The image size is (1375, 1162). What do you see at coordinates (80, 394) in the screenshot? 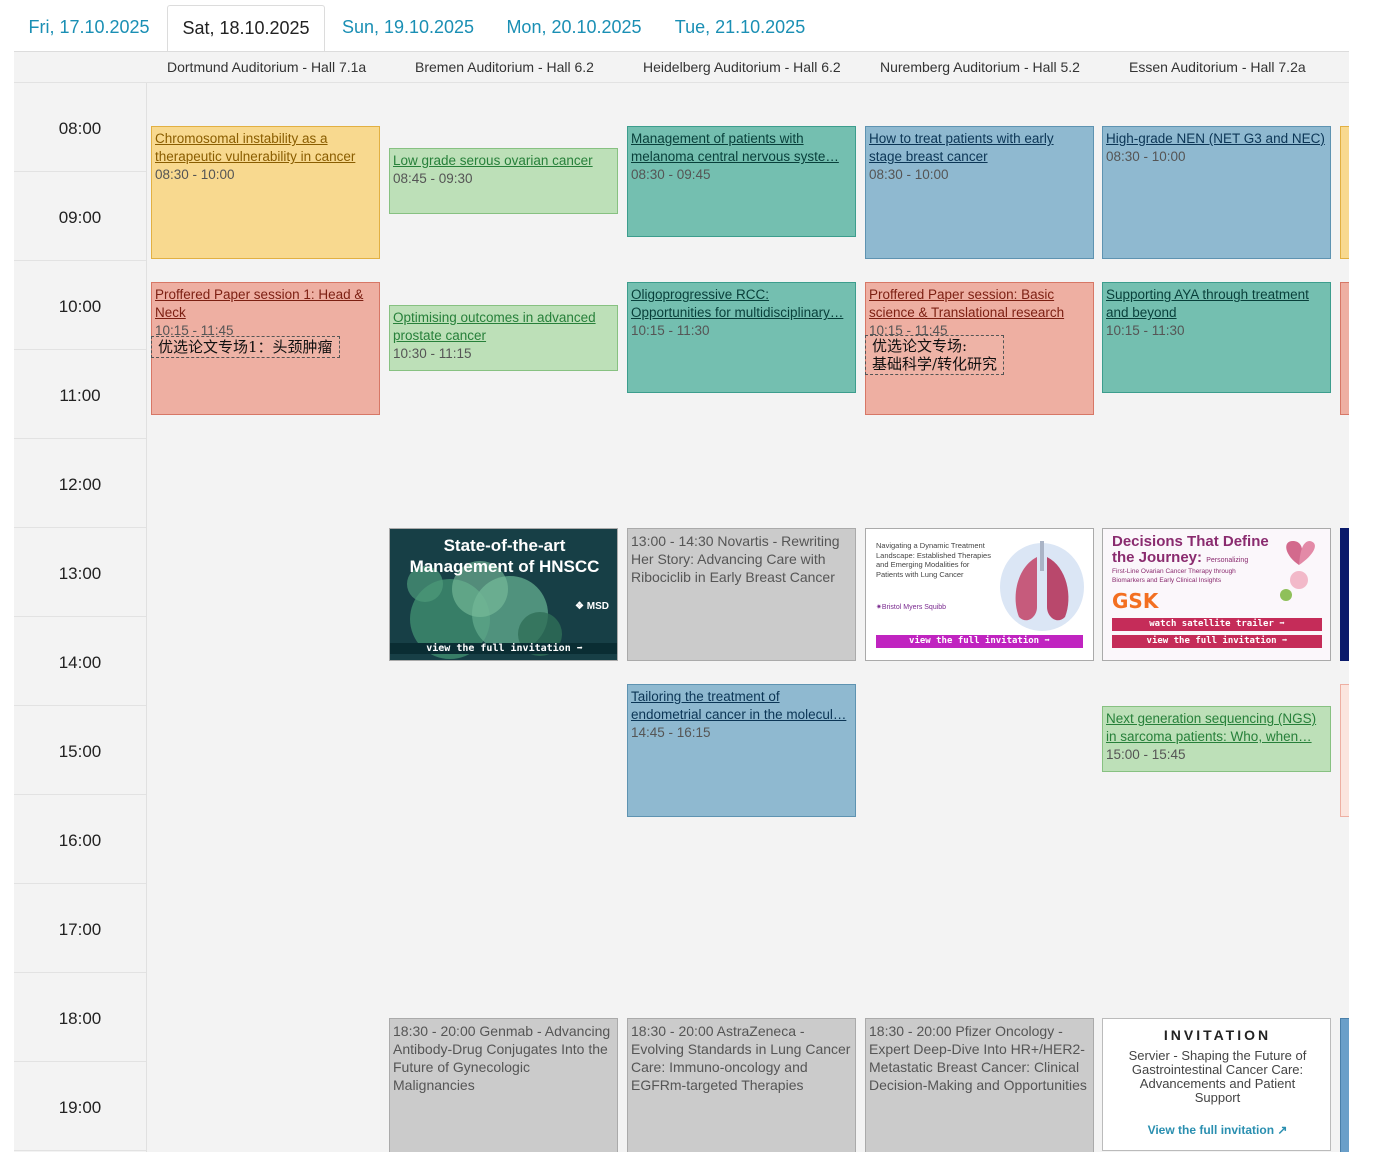
I see `time-slot: 11:00` at bounding box center [80, 394].